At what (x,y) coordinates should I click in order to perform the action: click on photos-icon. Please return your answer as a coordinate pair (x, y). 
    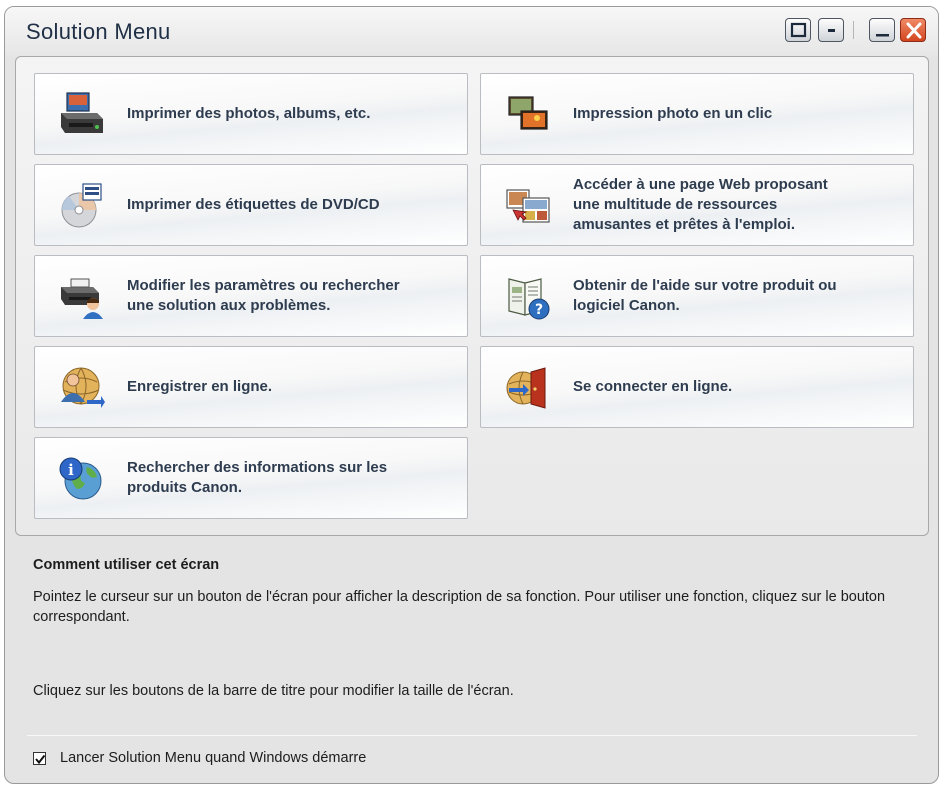
    Looking at the image, I should click on (528, 113).